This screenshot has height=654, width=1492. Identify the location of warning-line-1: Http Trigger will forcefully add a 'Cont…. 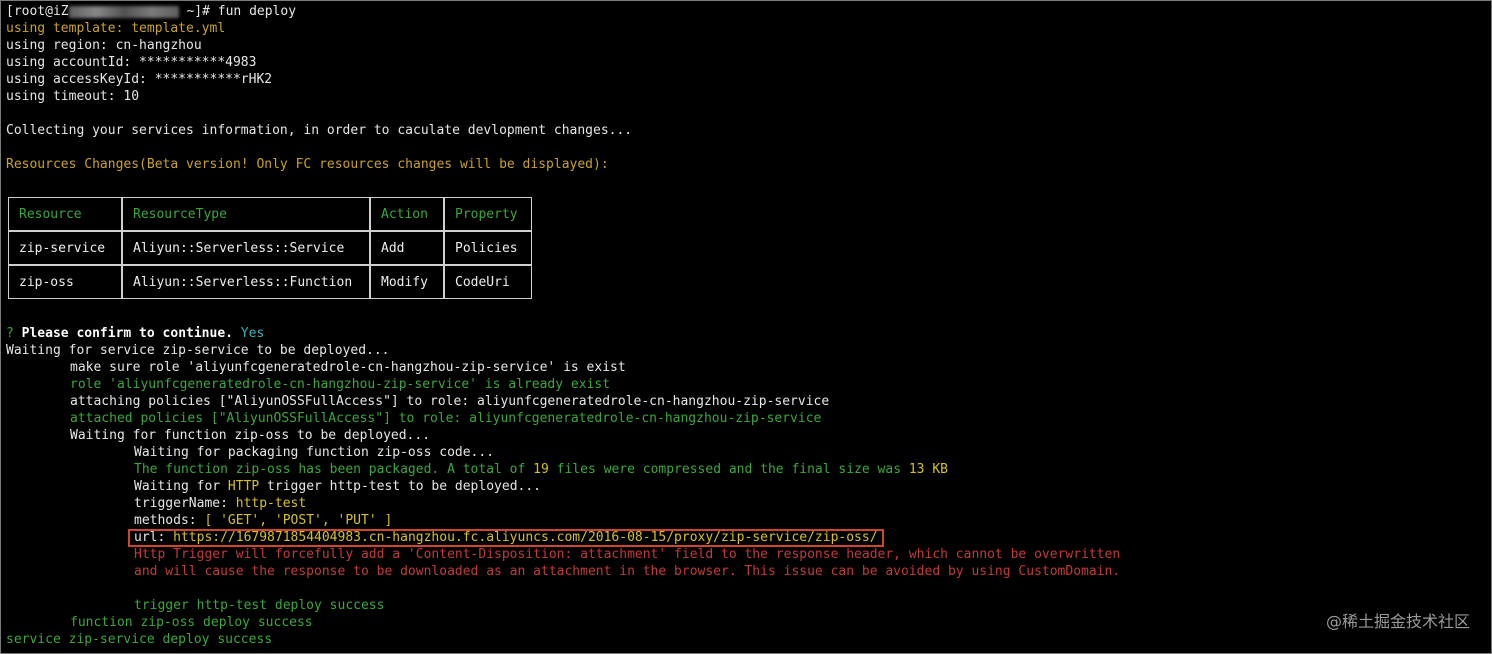
(627, 554).